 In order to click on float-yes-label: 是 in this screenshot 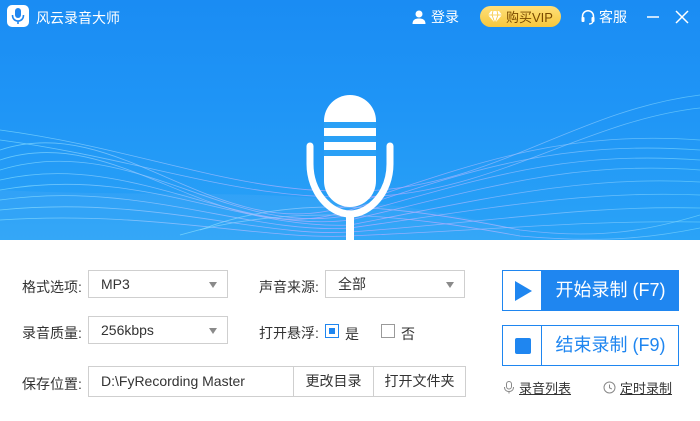, I will do `click(352, 334)`.